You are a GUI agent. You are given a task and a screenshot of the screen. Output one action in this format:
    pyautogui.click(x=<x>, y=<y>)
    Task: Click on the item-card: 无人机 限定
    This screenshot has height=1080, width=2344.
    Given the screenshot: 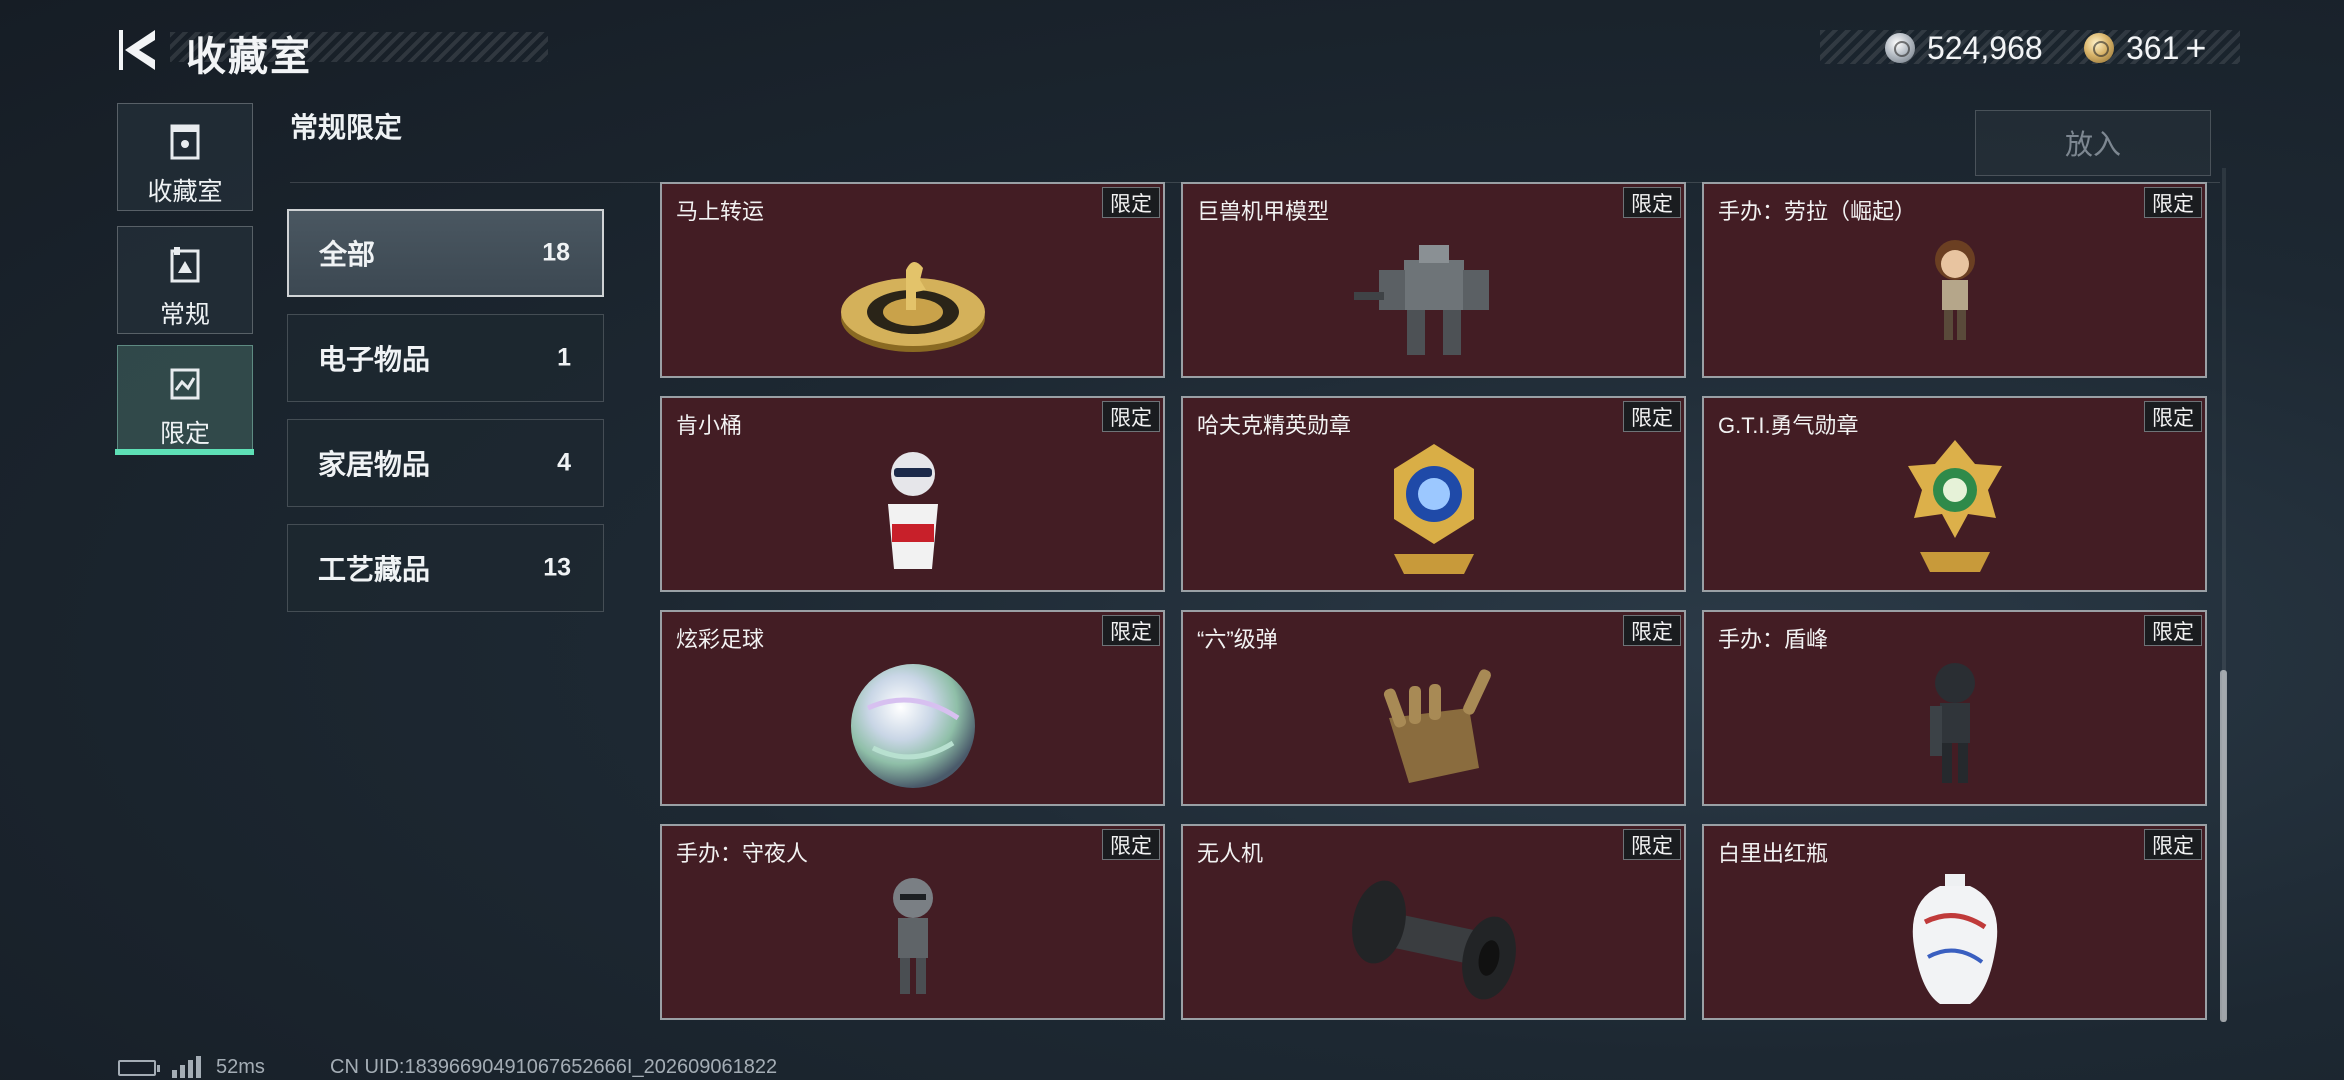 What is the action you would take?
    pyautogui.click(x=1433, y=922)
    